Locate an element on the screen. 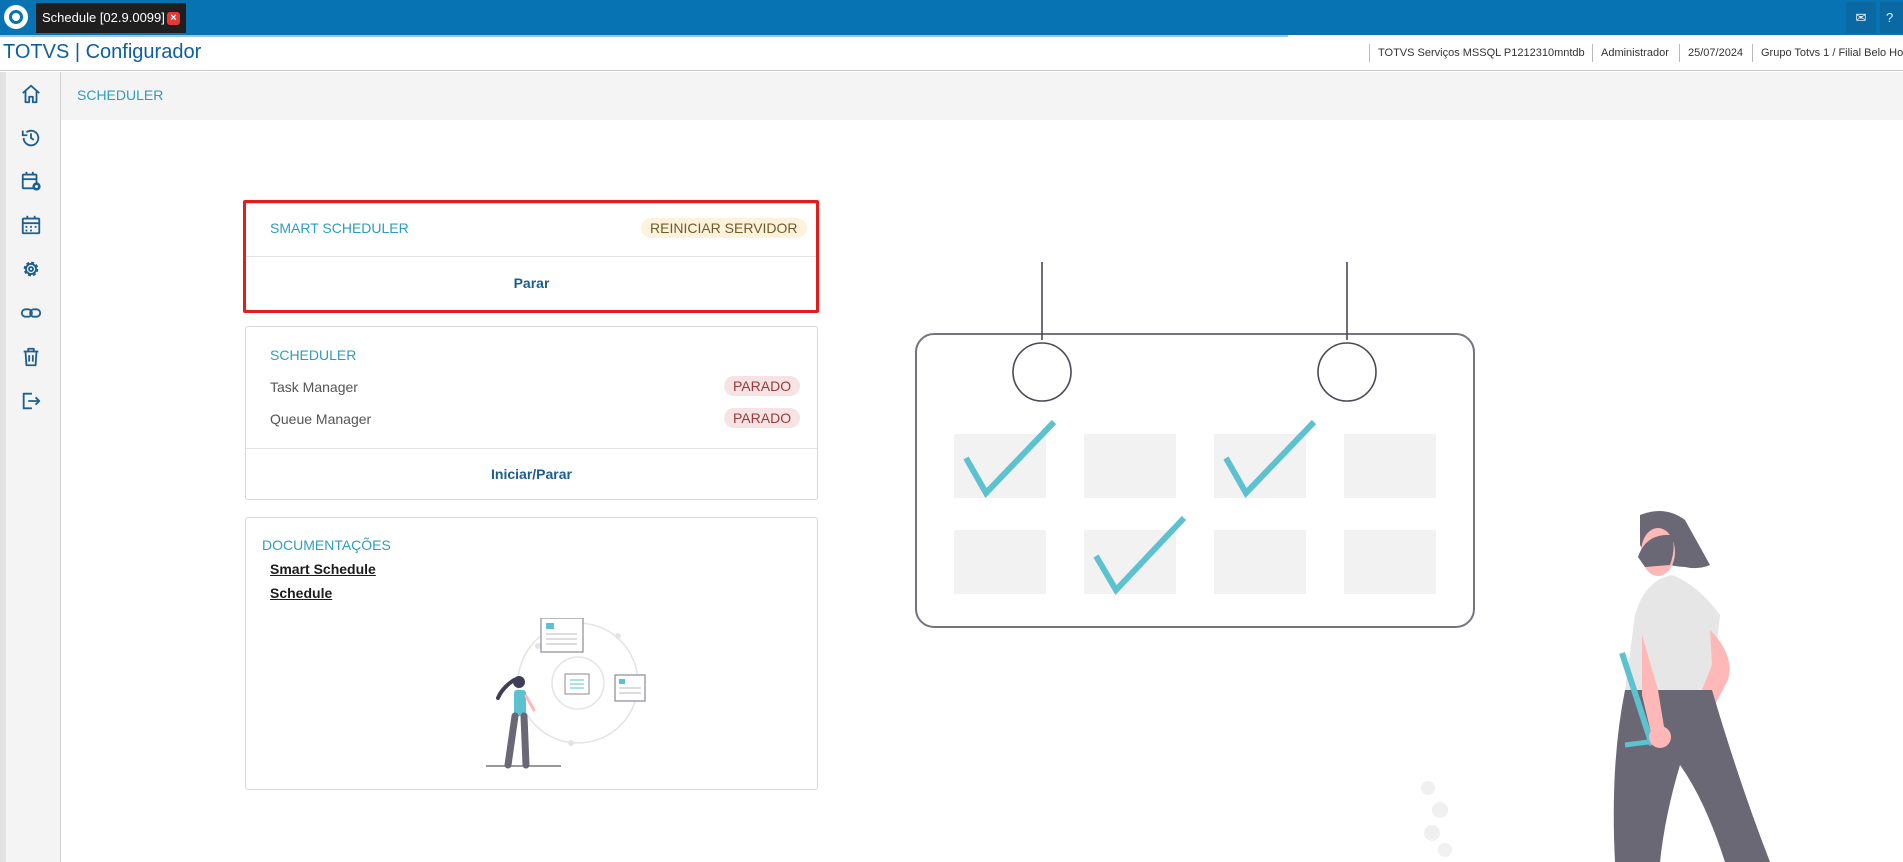 The width and height of the screenshot is (1903, 862). date-info: 25/07/2024 is located at coordinates (1716, 53).